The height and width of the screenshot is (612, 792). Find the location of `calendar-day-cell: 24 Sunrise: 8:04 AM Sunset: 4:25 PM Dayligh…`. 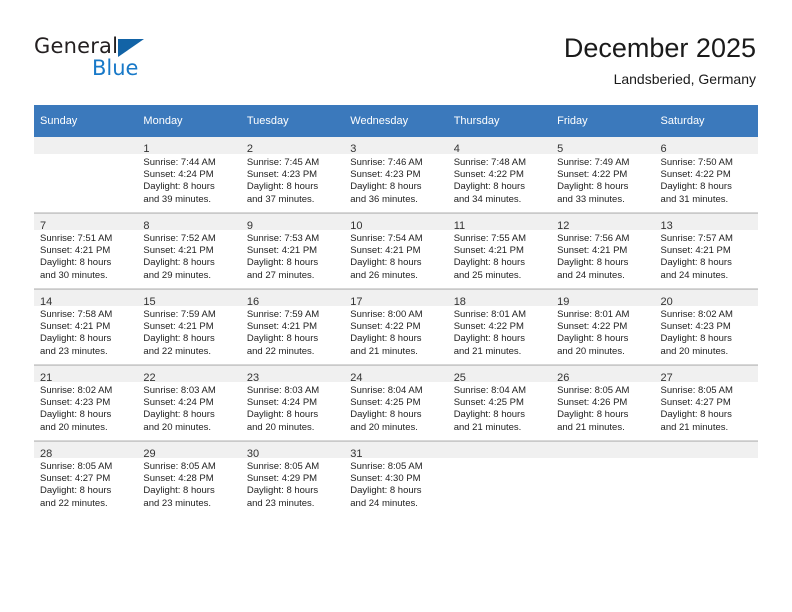

calendar-day-cell: 24 Sunrise: 8:04 AM Sunset: 4:25 PM Dayligh… is located at coordinates (396, 402).